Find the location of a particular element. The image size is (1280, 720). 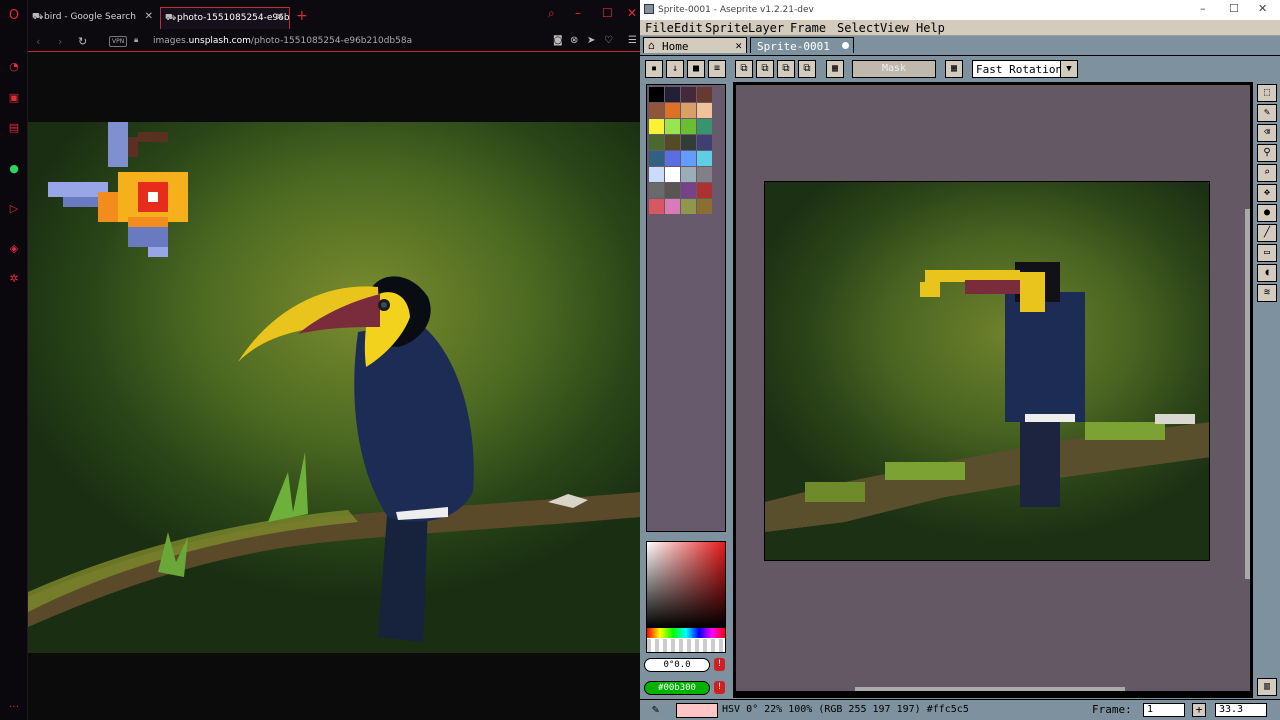

saturation-value-box is located at coordinates (686, 585).